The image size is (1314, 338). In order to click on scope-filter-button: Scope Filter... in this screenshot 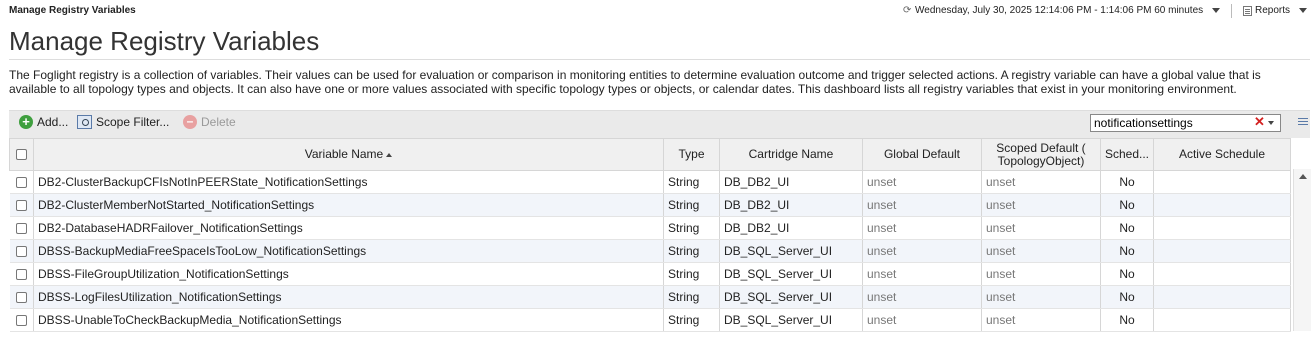, I will do `click(123, 122)`.